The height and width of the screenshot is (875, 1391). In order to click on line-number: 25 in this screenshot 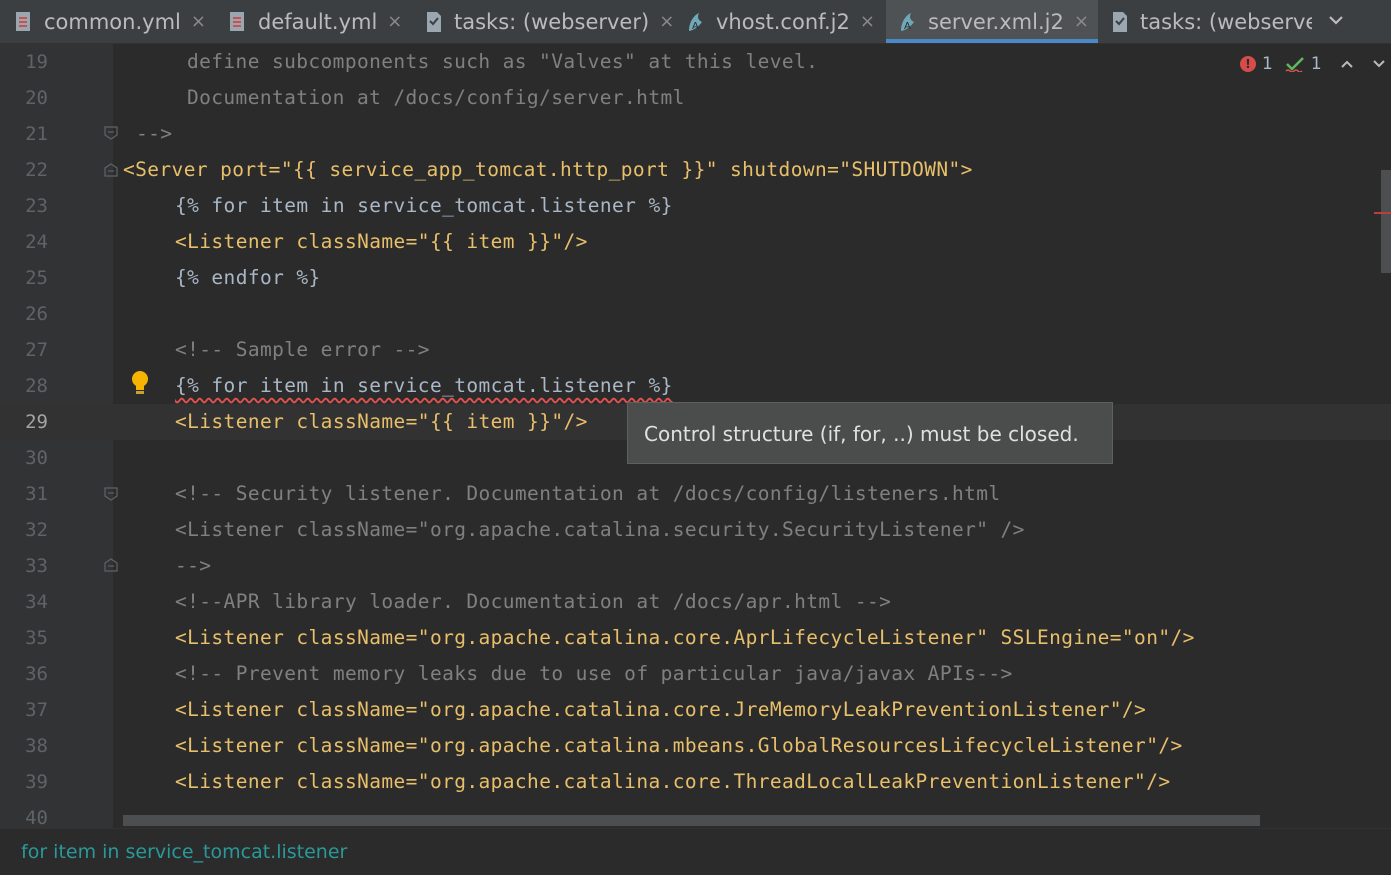, I will do `click(36, 278)`.